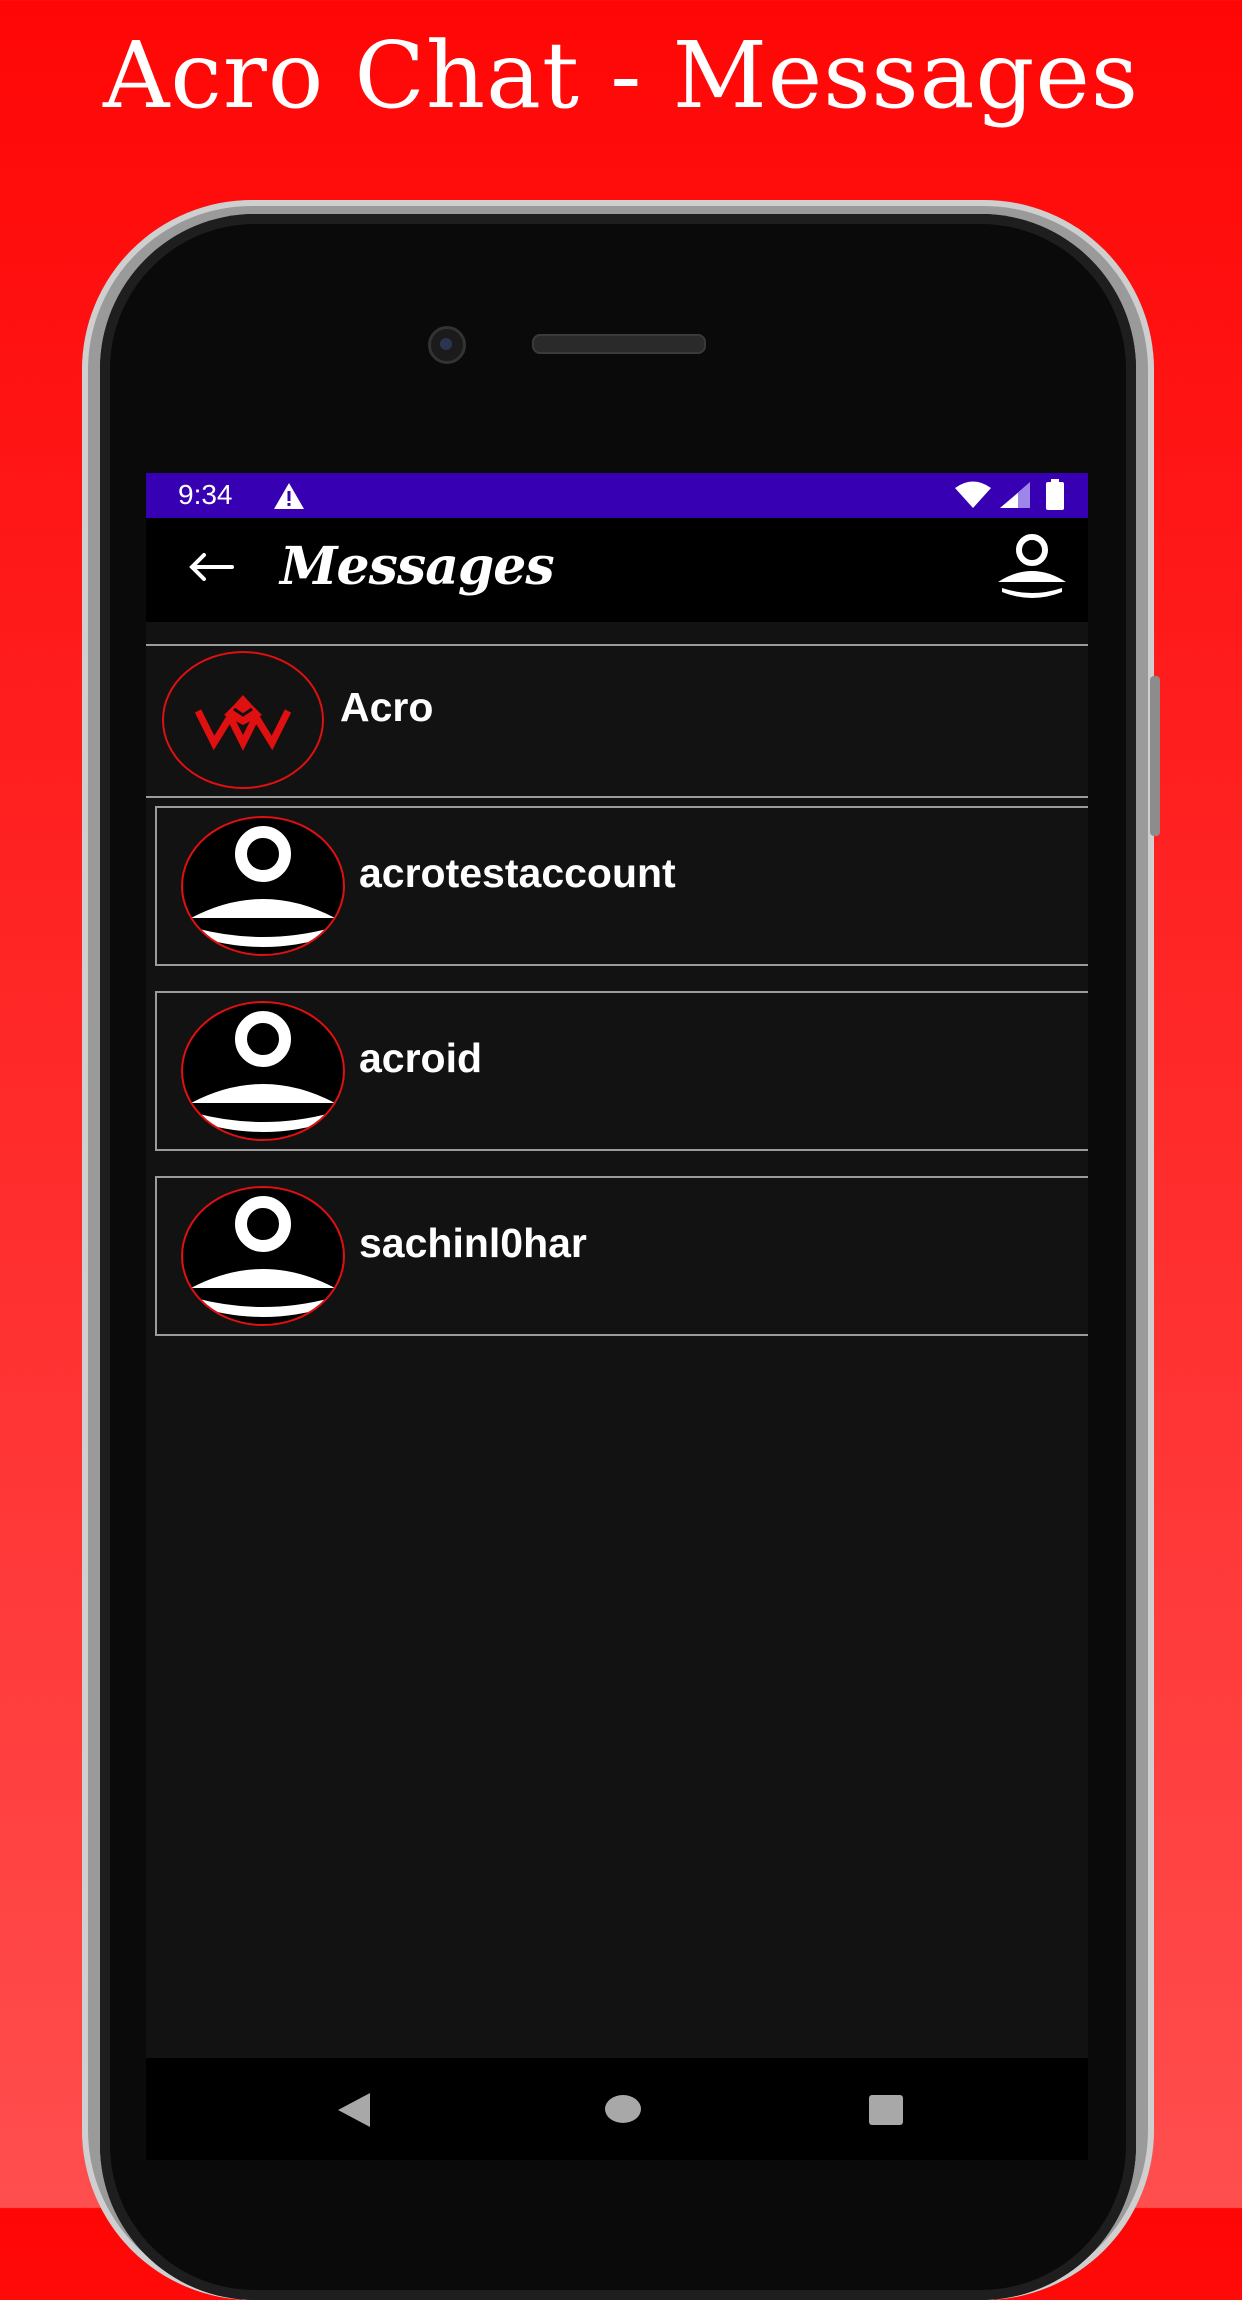  I want to click on signal-icon, so click(1015, 497).